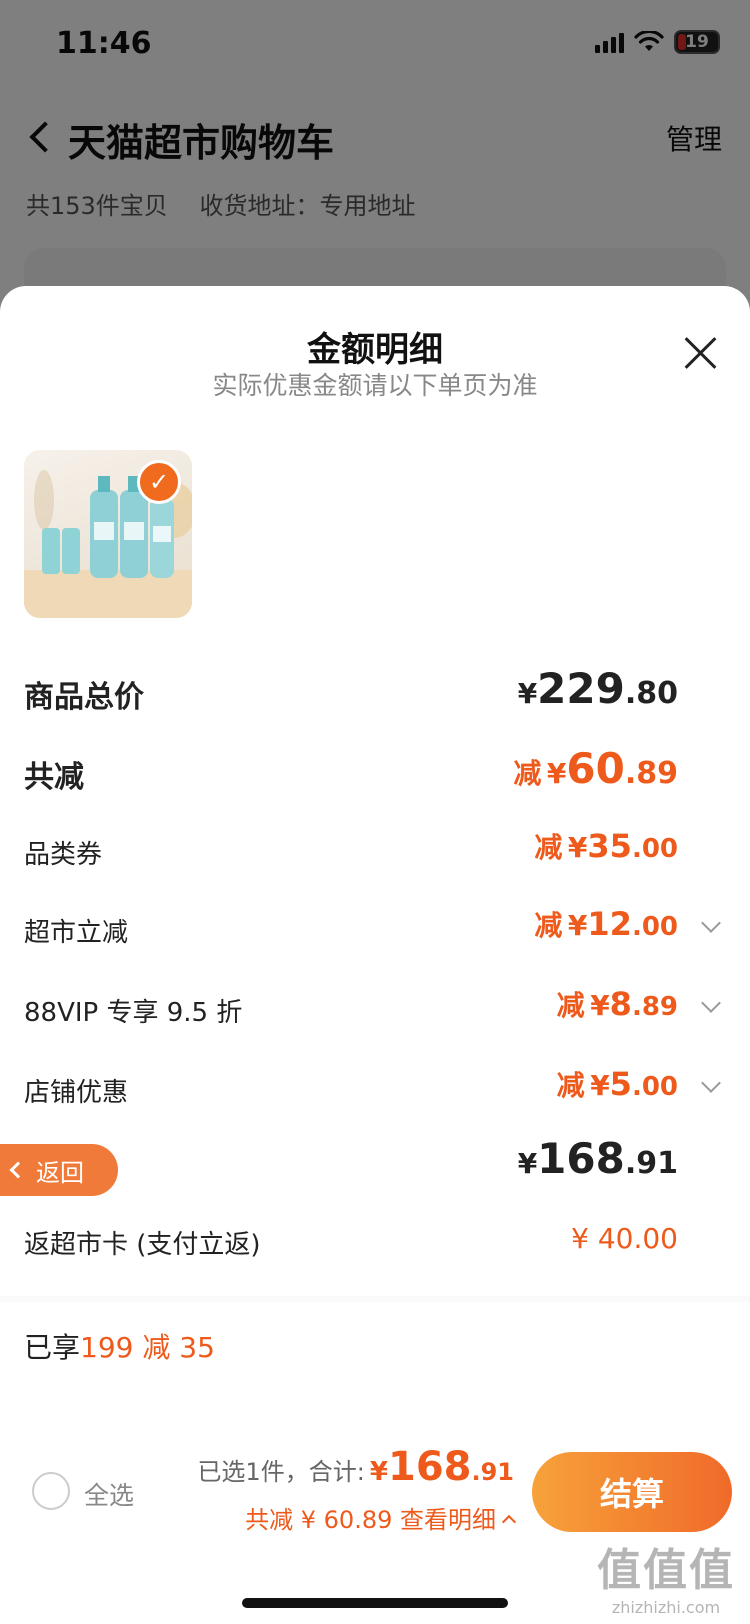  What do you see at coordinates (76, 1093) in the screenshot?
I see `store-offer-label: 店铺优惠` at bounding box center [76, 1093].